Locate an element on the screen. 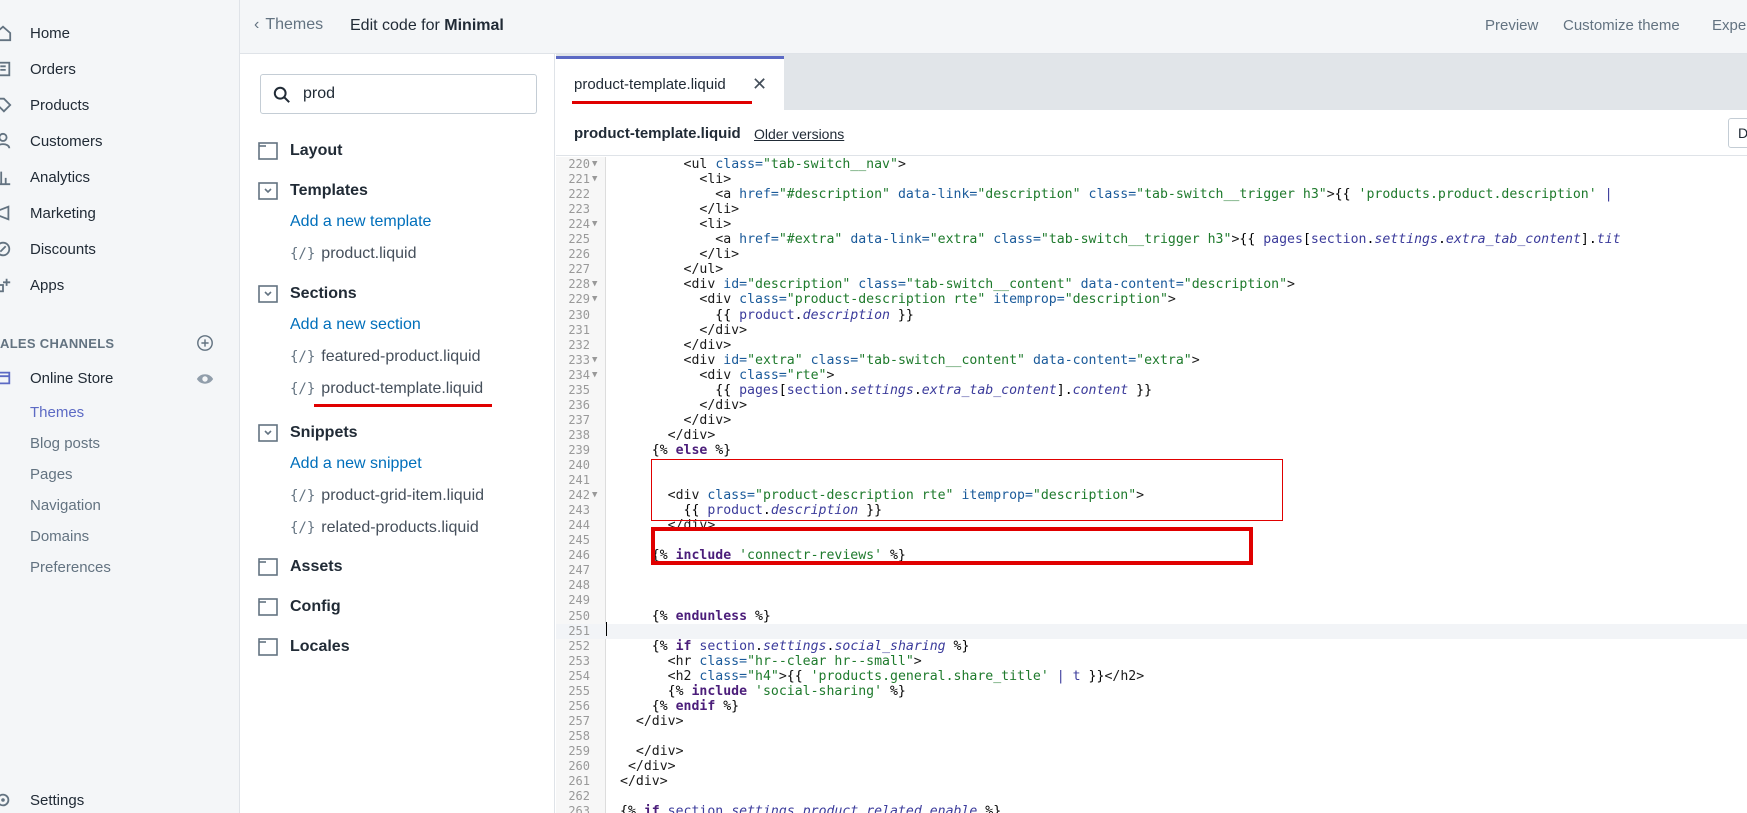 The width and height of the screenshot is (1747, 813). folder-config: Config is located at coordinates (299, 607).